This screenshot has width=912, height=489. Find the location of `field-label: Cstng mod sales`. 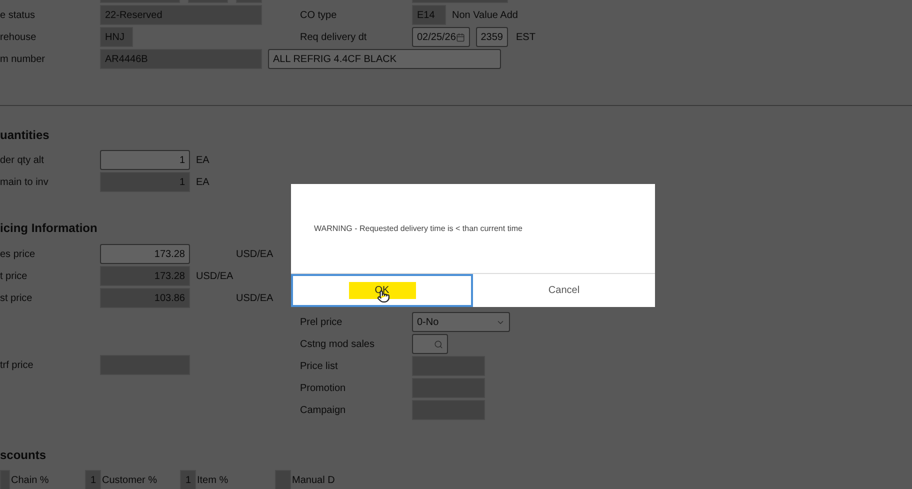

field-label: Cstng mod sales is located at coordinates (338, 345).